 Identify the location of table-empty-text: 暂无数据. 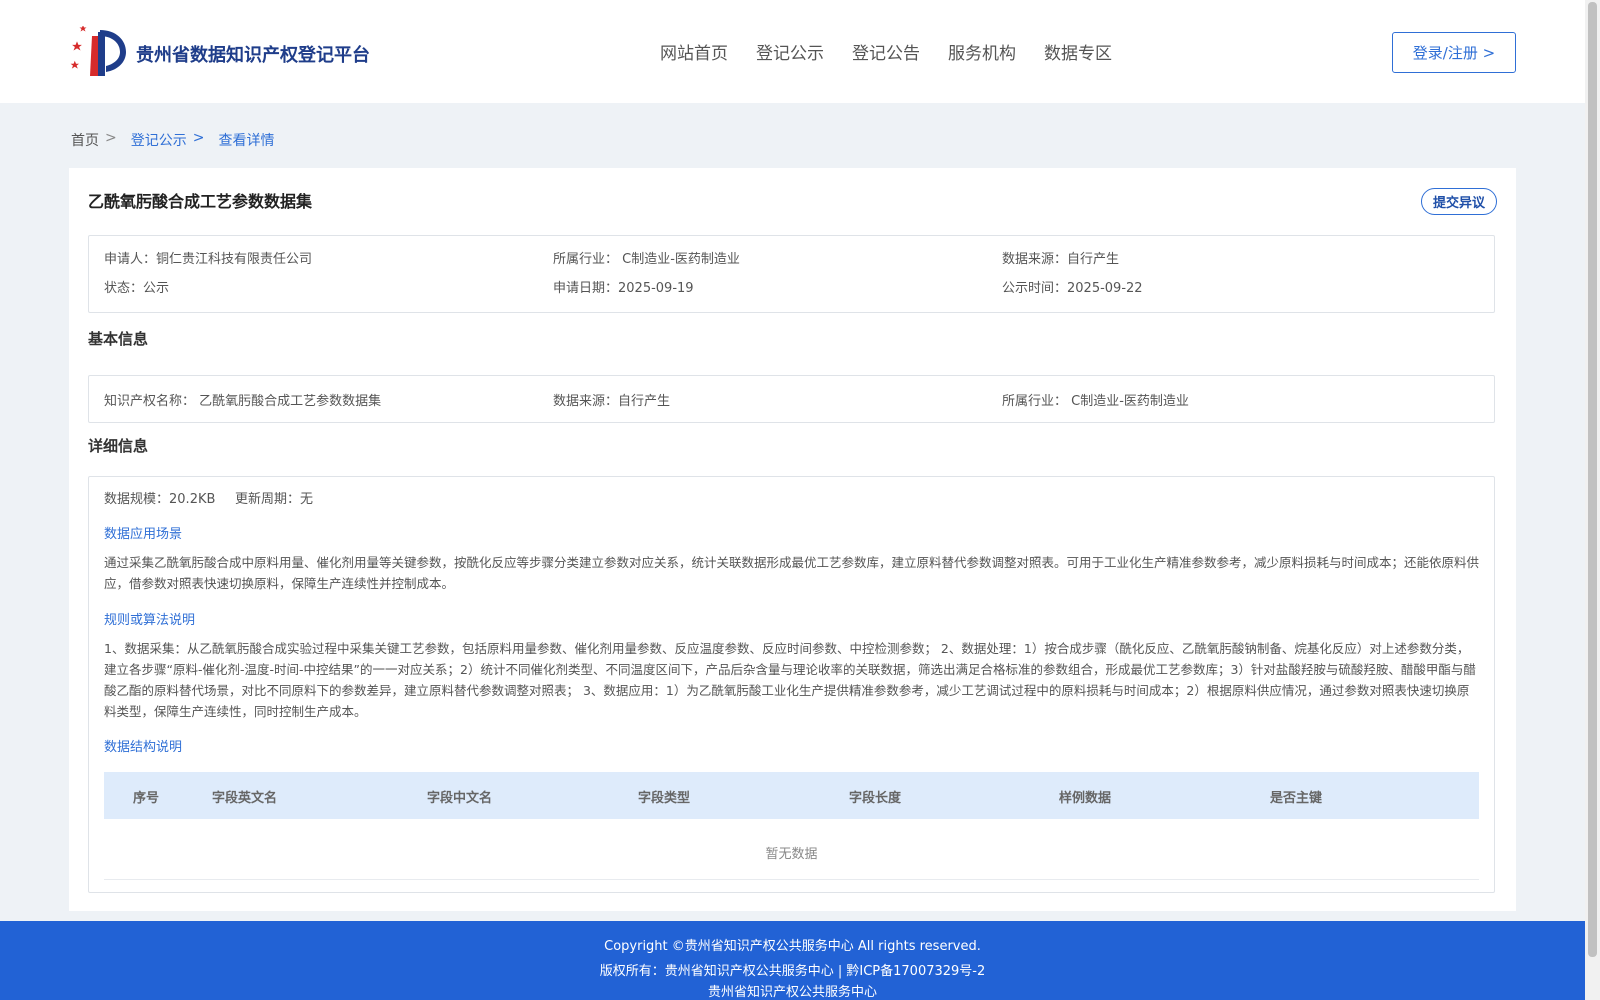
(791, 854).